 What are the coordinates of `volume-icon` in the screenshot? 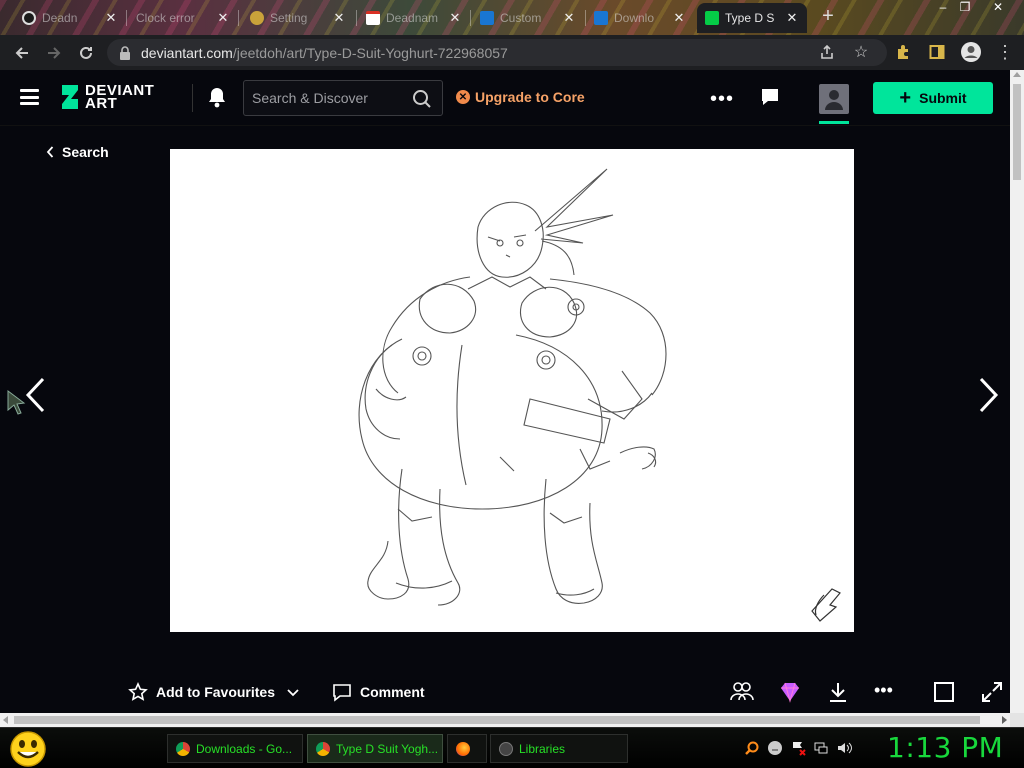 It's located at (844, 748).